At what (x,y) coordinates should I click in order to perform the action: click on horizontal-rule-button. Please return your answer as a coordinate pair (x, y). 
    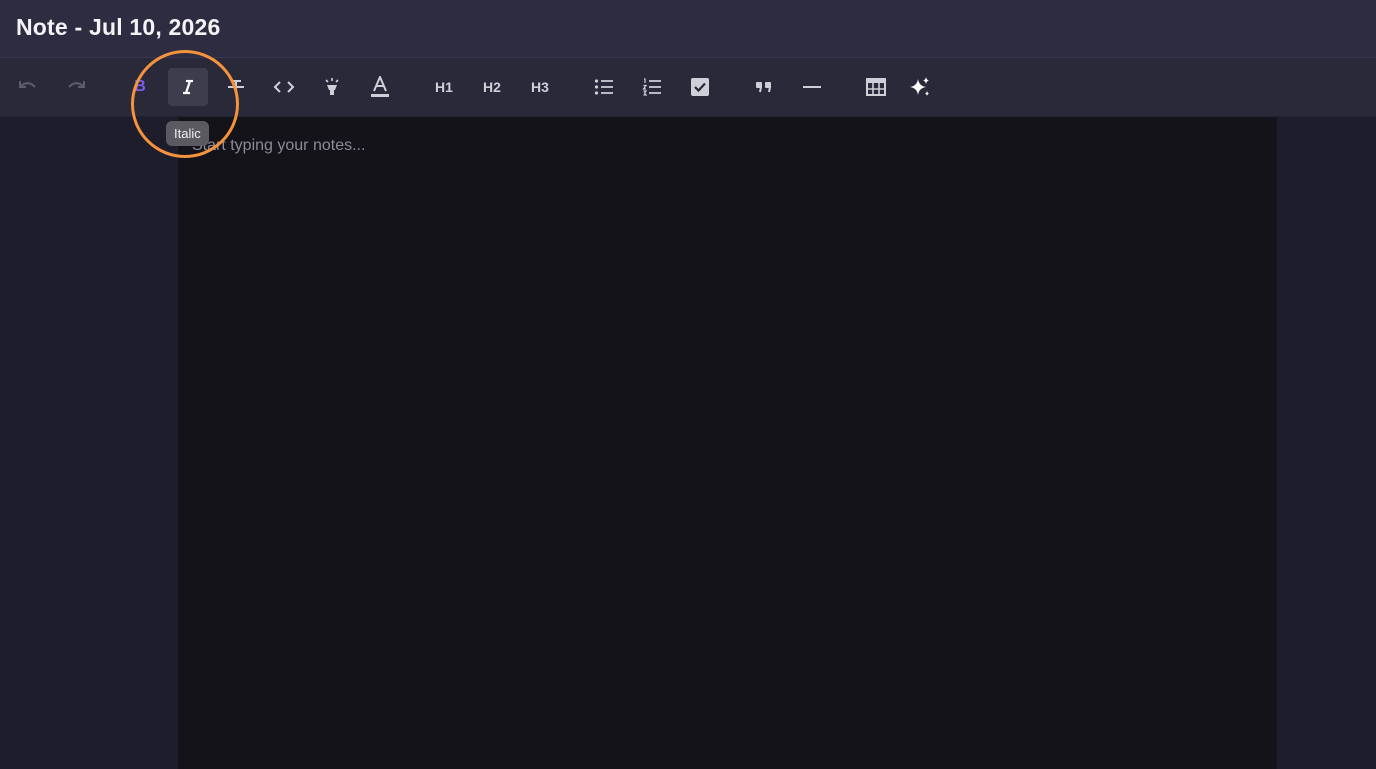
    Looking at the image, I should click on (812, 87).